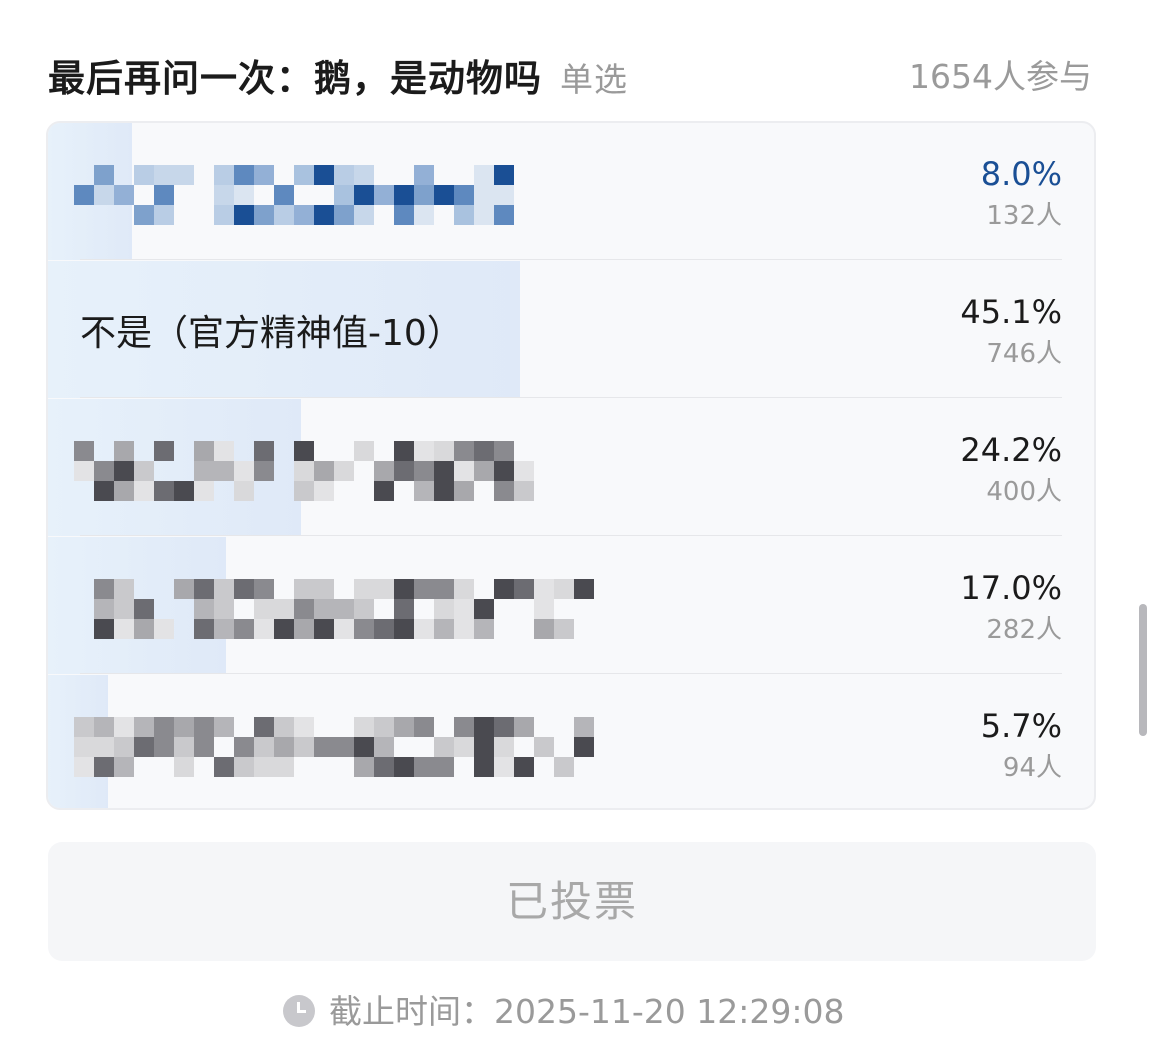 The image size is (1159, 1054). What do you see at coordinates (1011, 588) in the screenshot?
I see `option-percent: 17.0%` at bounding box center [1011, 588].